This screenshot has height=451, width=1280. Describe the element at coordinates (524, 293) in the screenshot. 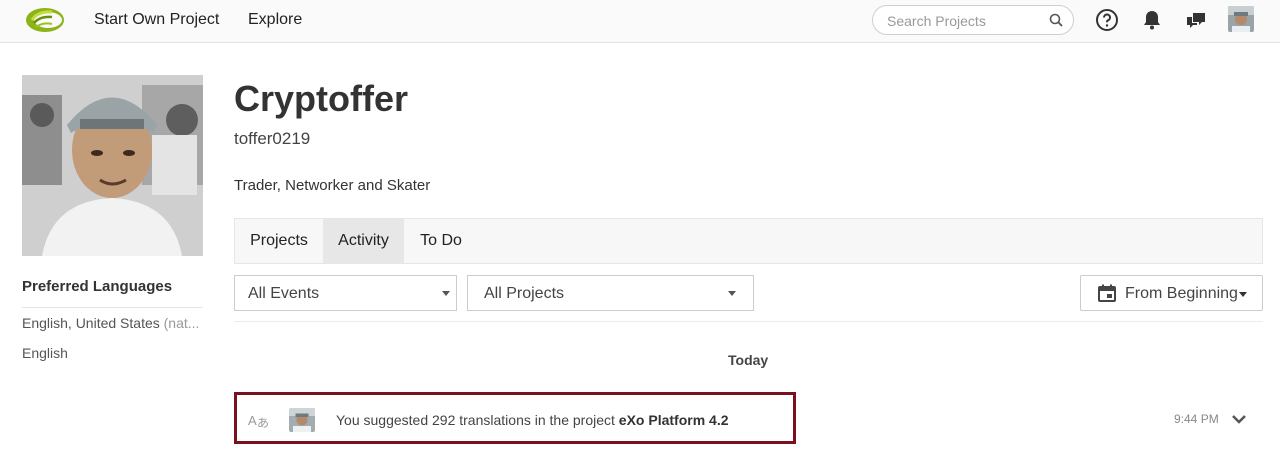

I see `projects-filter-value: All Projects` at that location.